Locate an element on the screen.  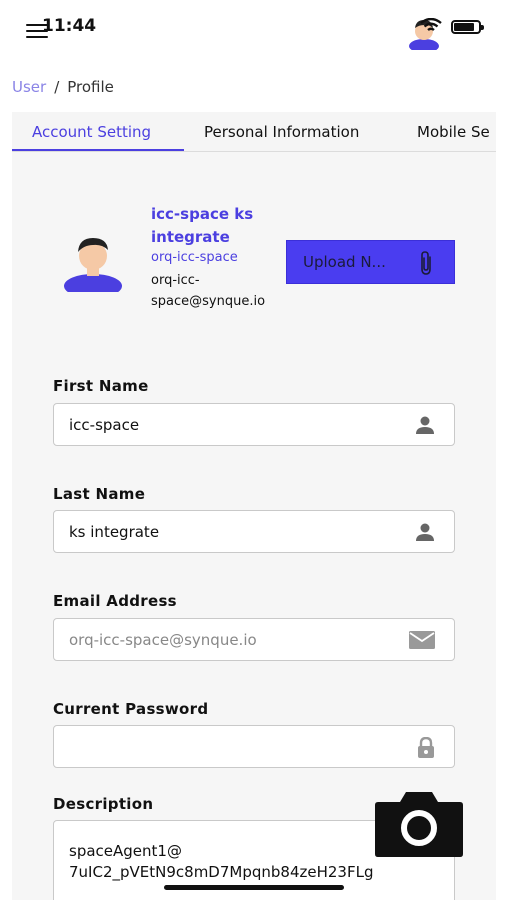
breadcrumb: User / Profile is located at coordinates (63, 87).